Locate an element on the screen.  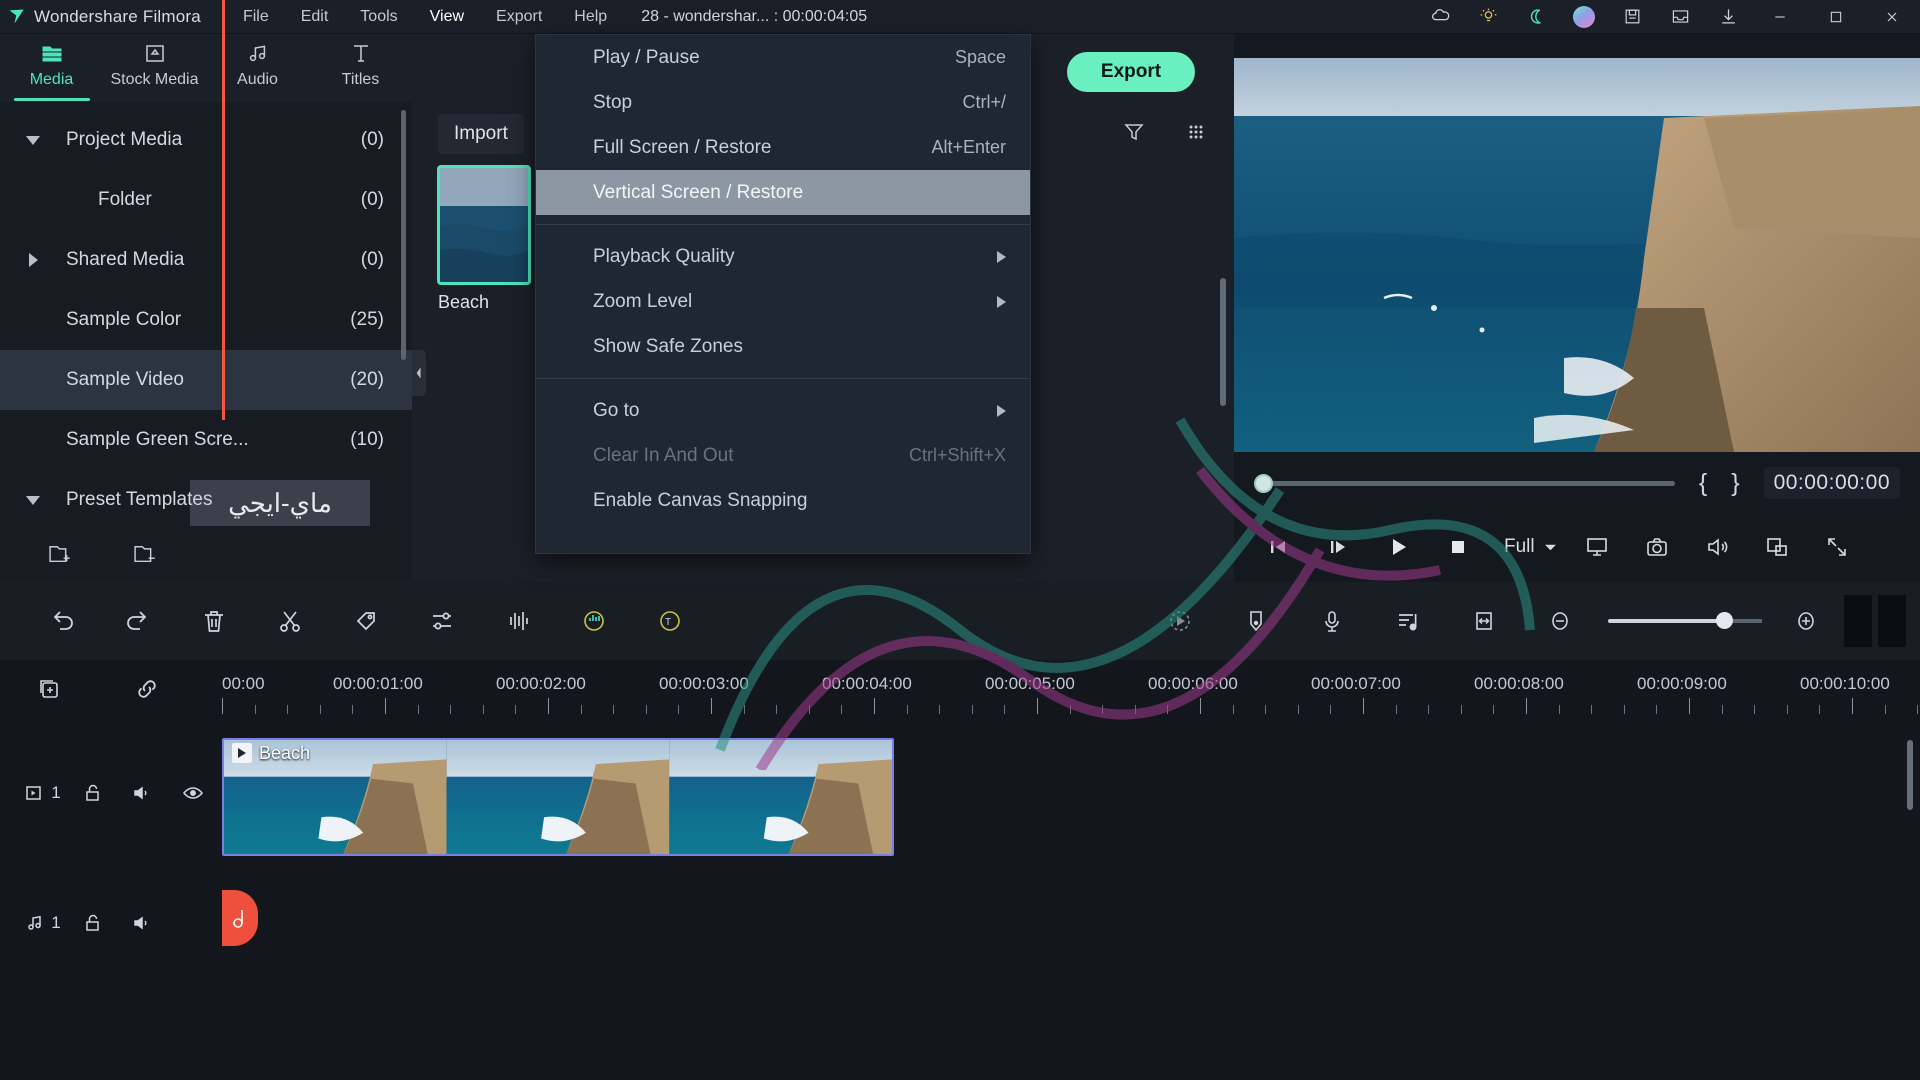
record-voiceover-icon is located at coordinates (1332, 621).